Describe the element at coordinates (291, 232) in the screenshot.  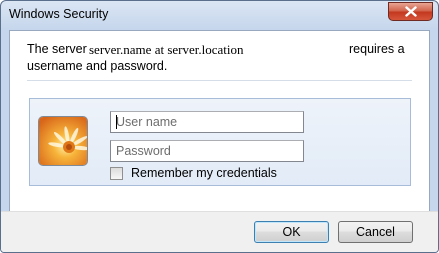
I see `ok-button: OK` at that location.